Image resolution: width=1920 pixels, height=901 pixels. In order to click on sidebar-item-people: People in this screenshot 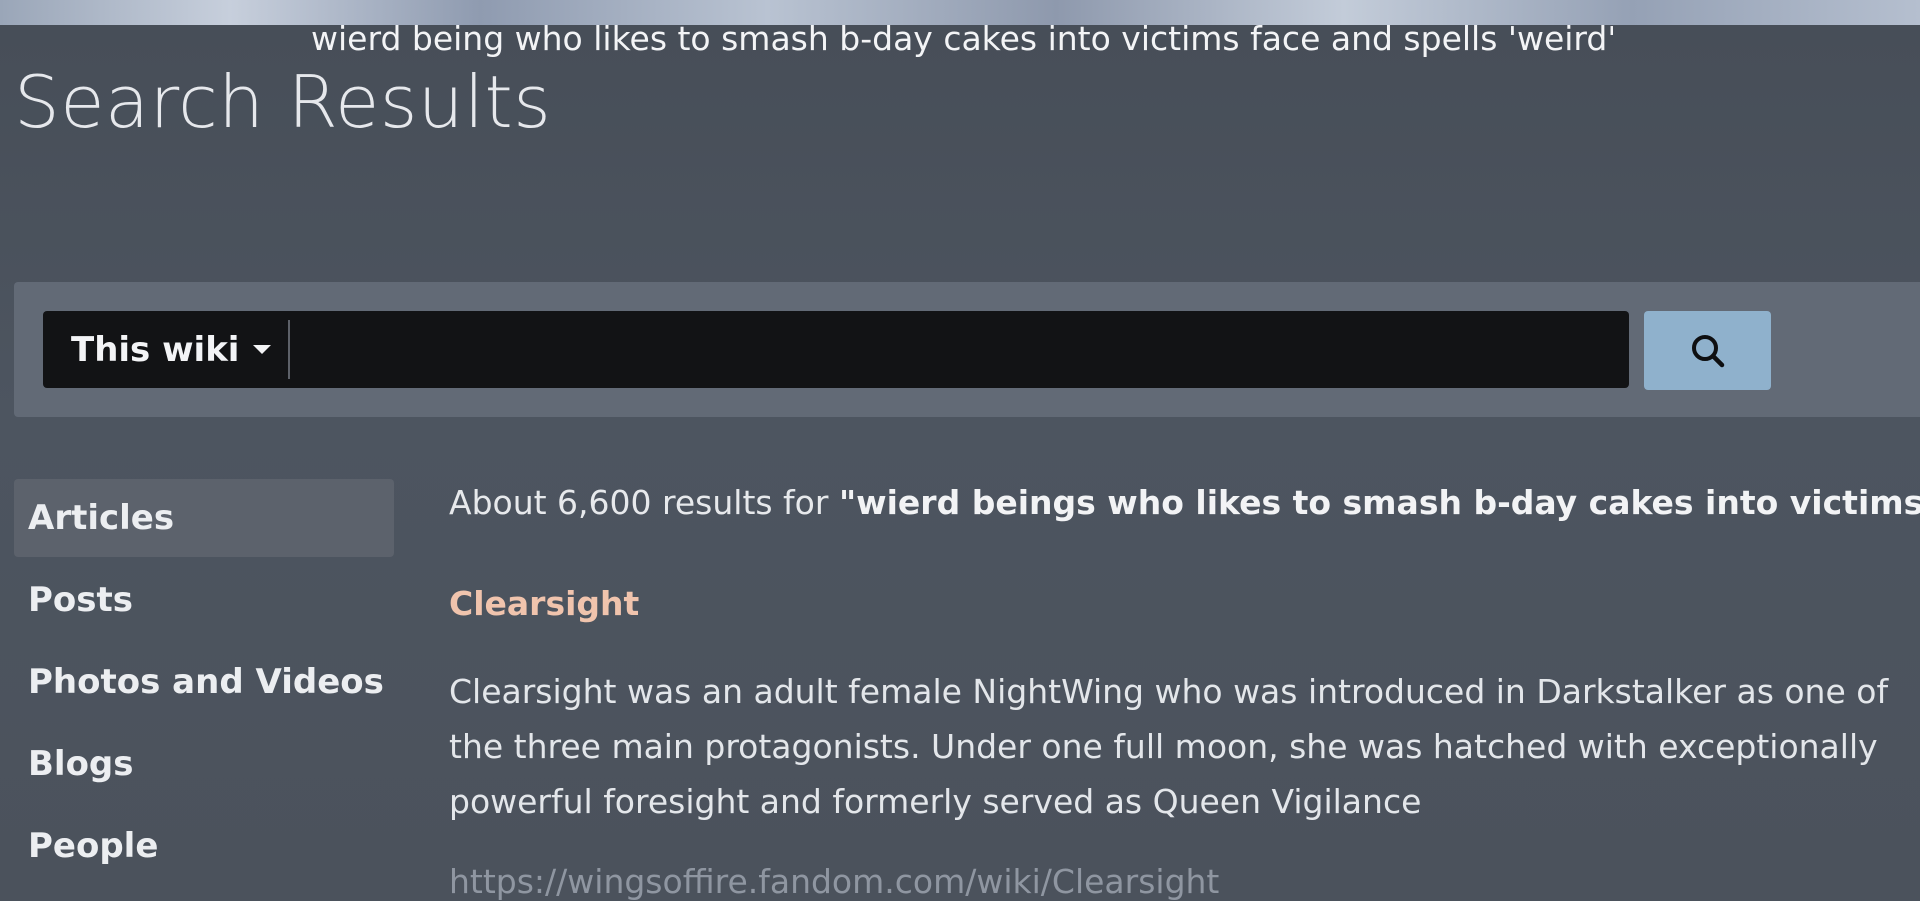, I will do `click(204, 846)`.